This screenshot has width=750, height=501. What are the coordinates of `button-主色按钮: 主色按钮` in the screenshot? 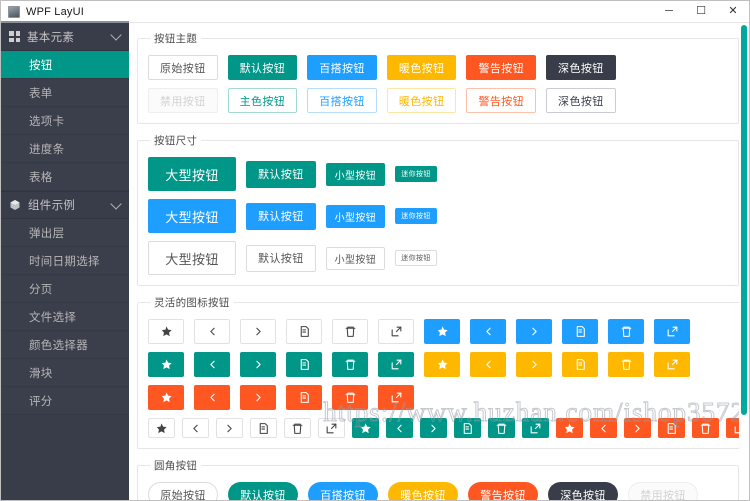 It's located at (262, 100).